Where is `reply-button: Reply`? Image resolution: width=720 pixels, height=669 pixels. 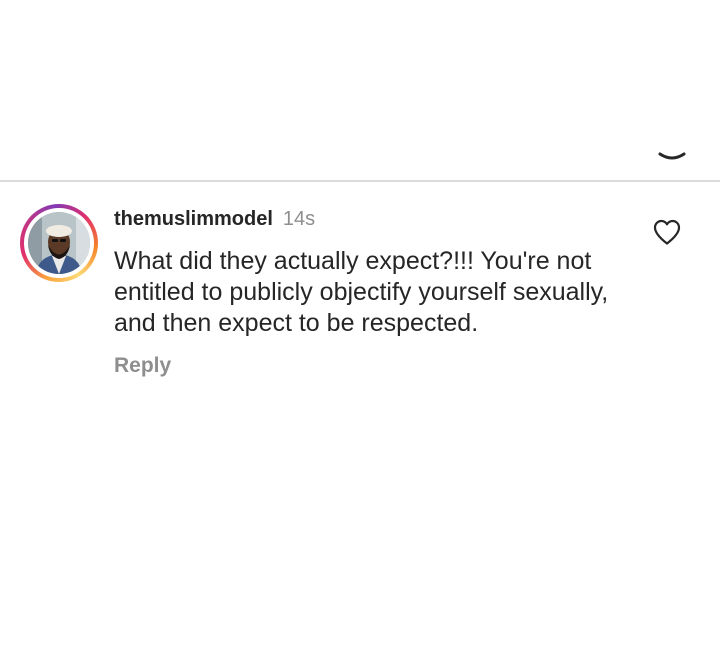 reply-button: Reply is located at coordinates (142, 366).